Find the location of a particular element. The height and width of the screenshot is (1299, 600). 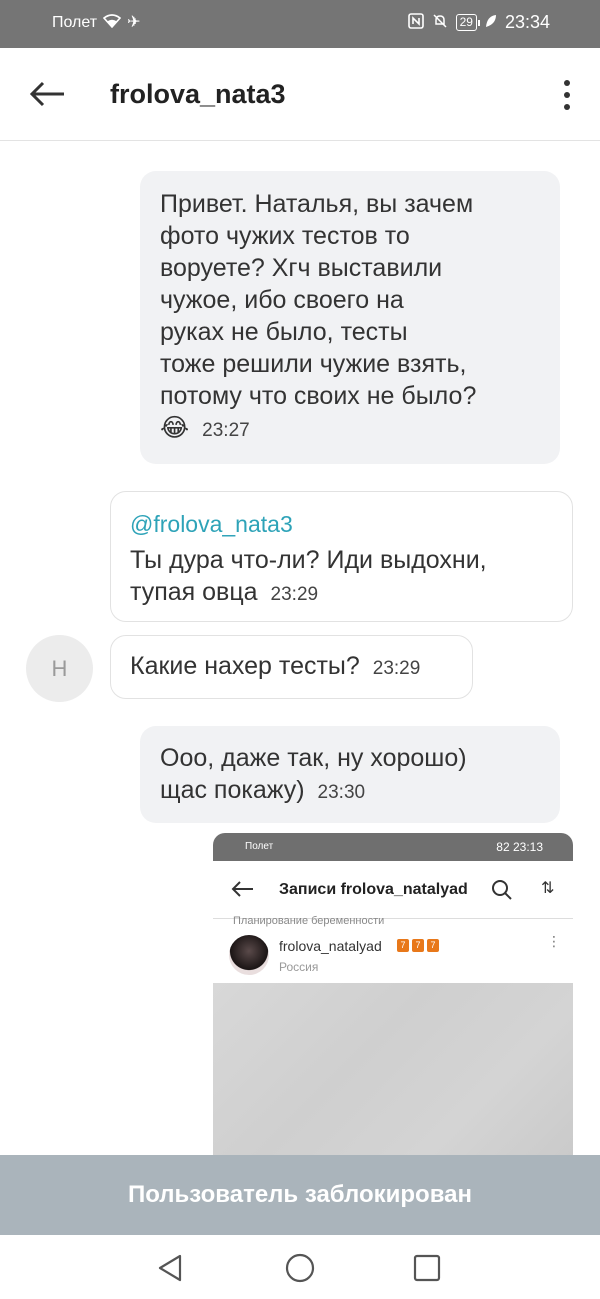

attachment-carrier: Полет is located at coordinates (259, 846).